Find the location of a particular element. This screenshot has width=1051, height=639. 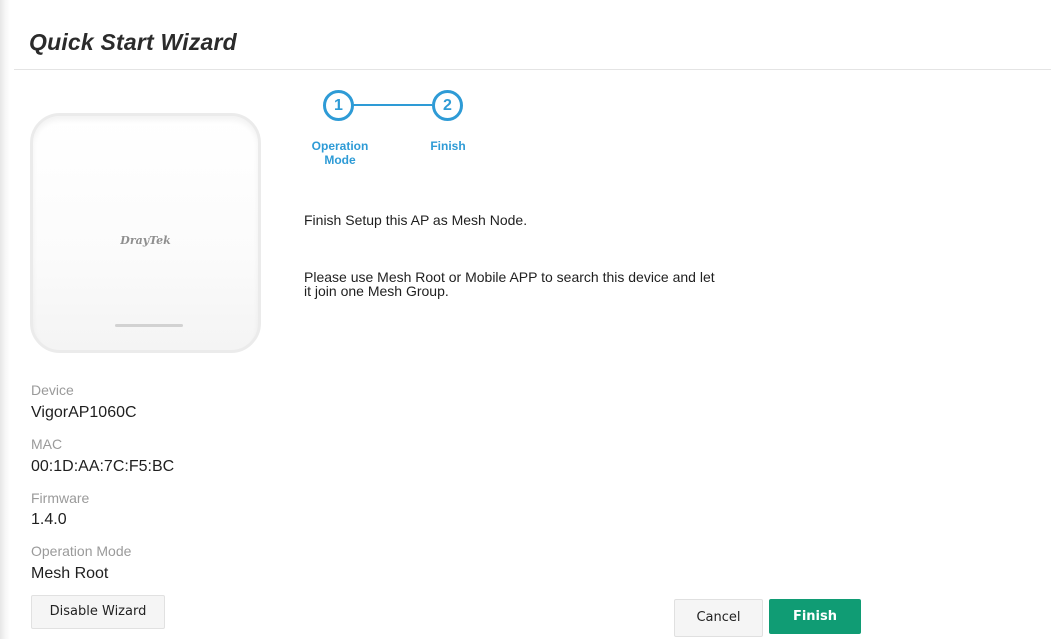

device-value: VigorAP1060C is located at coordinates (84, 412).